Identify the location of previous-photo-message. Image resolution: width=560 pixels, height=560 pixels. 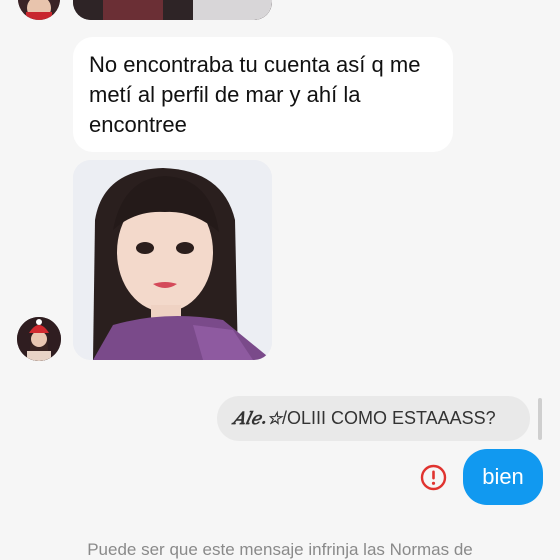
(172, 10).